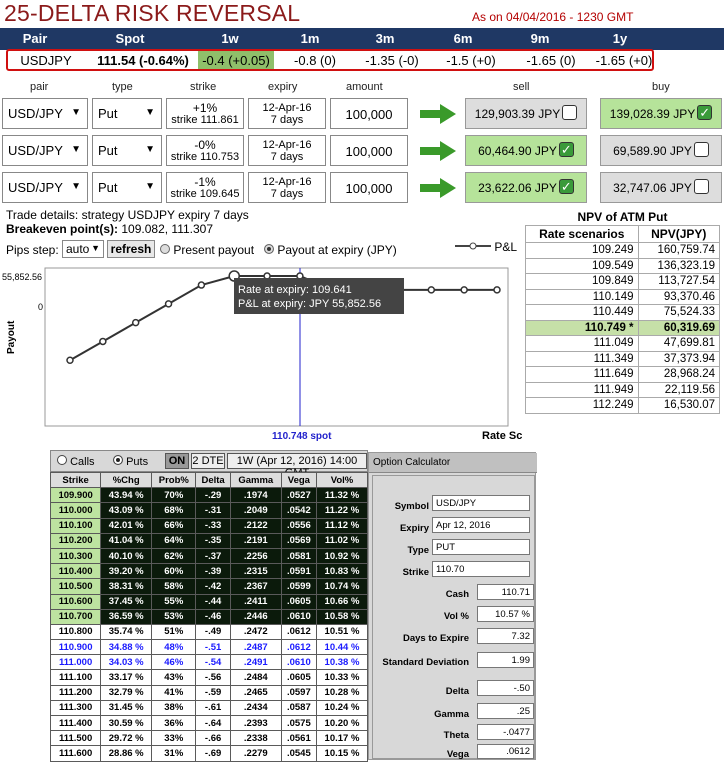 This screenshot has width=724, height=762. Describe the element at coordinates (505, 614) in the screenshot. I see `vol-field: 10.57 %` at that location.